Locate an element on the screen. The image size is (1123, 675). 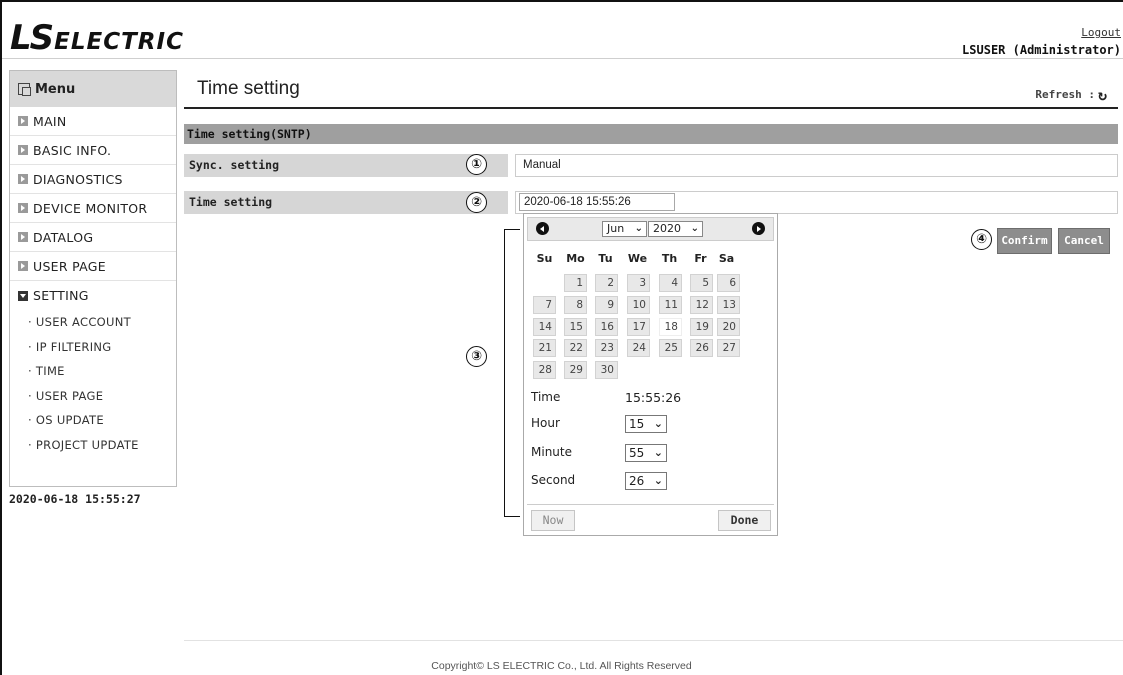
calendar-day: 7 is located at coordinates (544, 305).